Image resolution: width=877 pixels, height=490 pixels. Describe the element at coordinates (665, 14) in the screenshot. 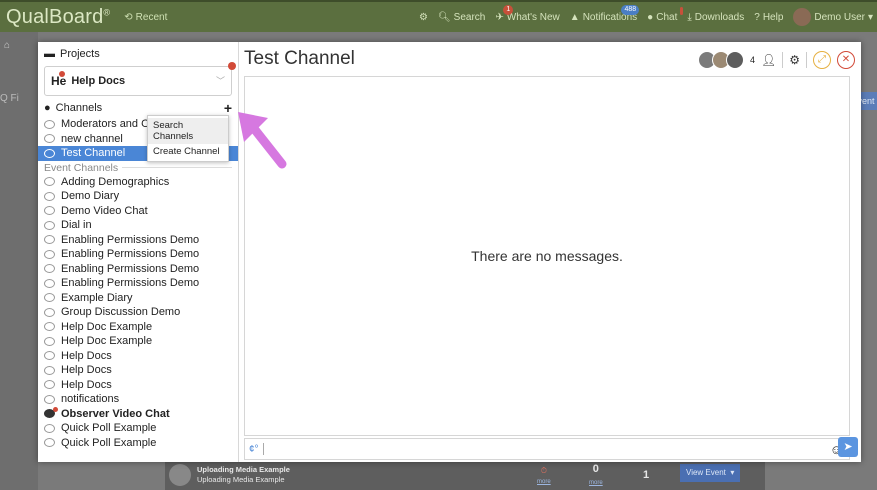

I see `chat-button: ● Chat` at that location.